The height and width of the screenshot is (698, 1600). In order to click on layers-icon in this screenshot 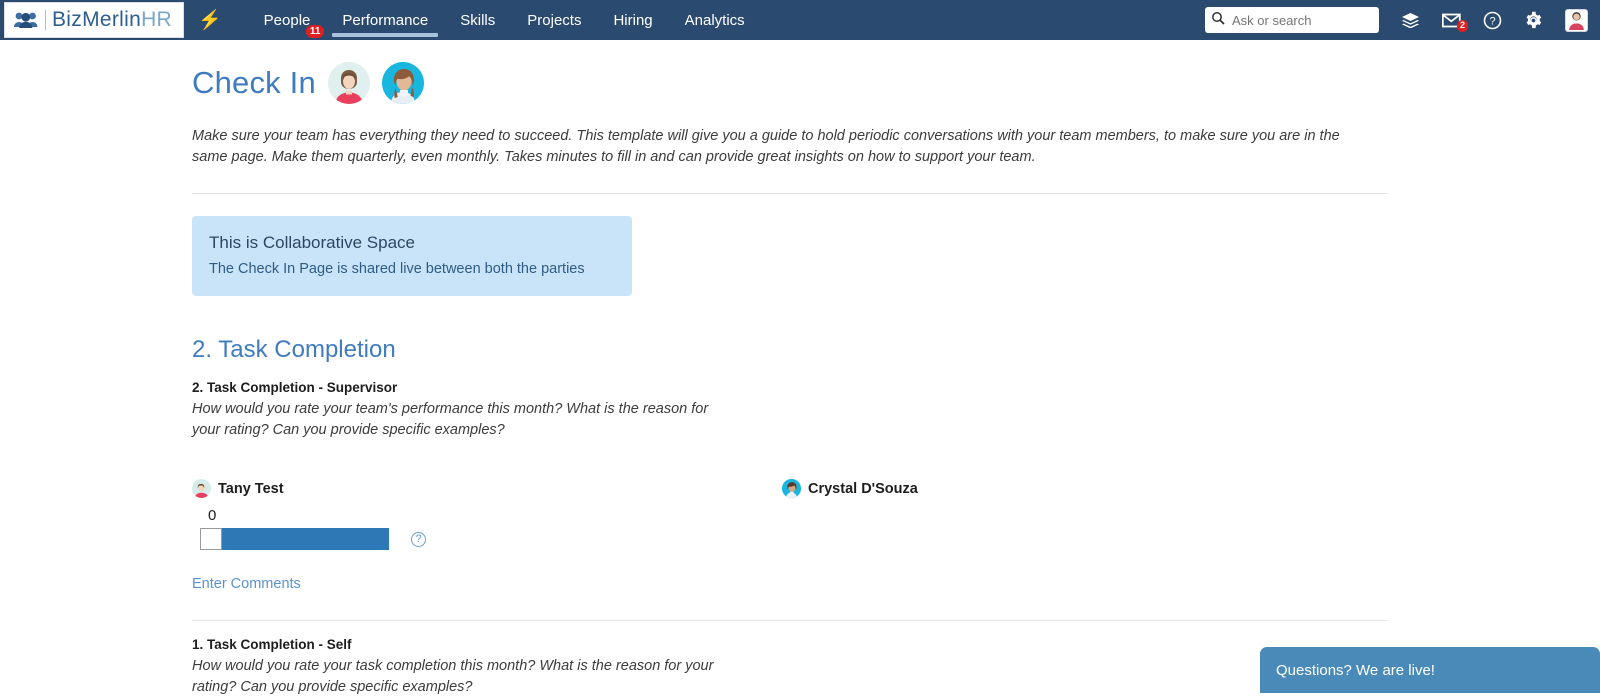, I will do `click(1410, 20)`.